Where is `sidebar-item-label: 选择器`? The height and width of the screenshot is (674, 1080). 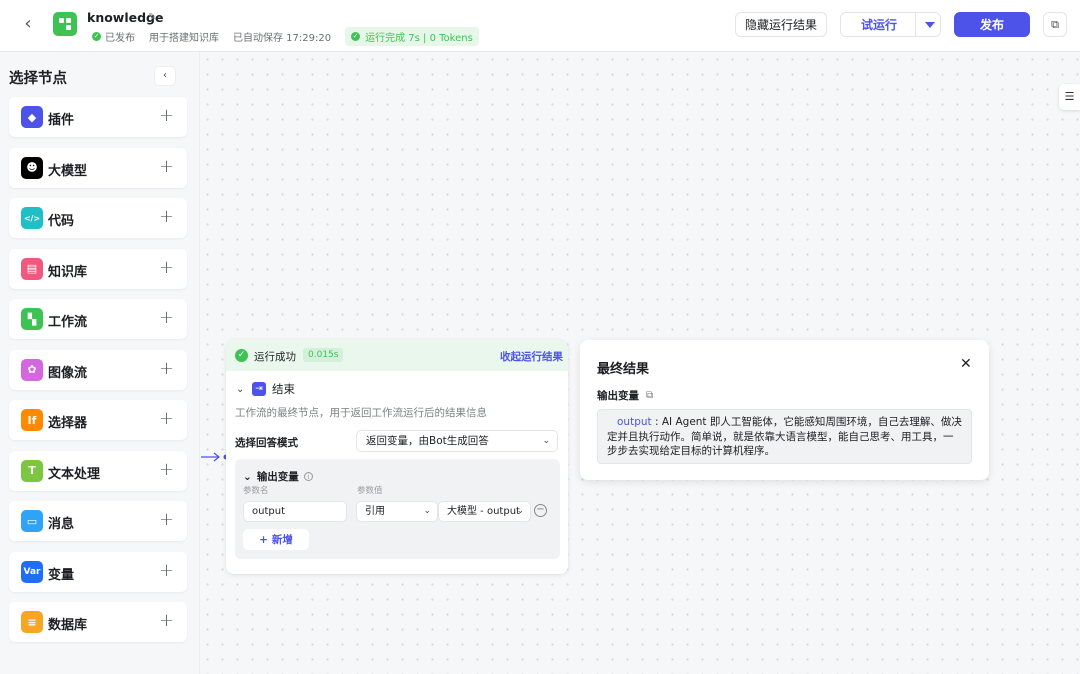 sidebar-item-label: 选择器 is located at coordinates (68, 423).